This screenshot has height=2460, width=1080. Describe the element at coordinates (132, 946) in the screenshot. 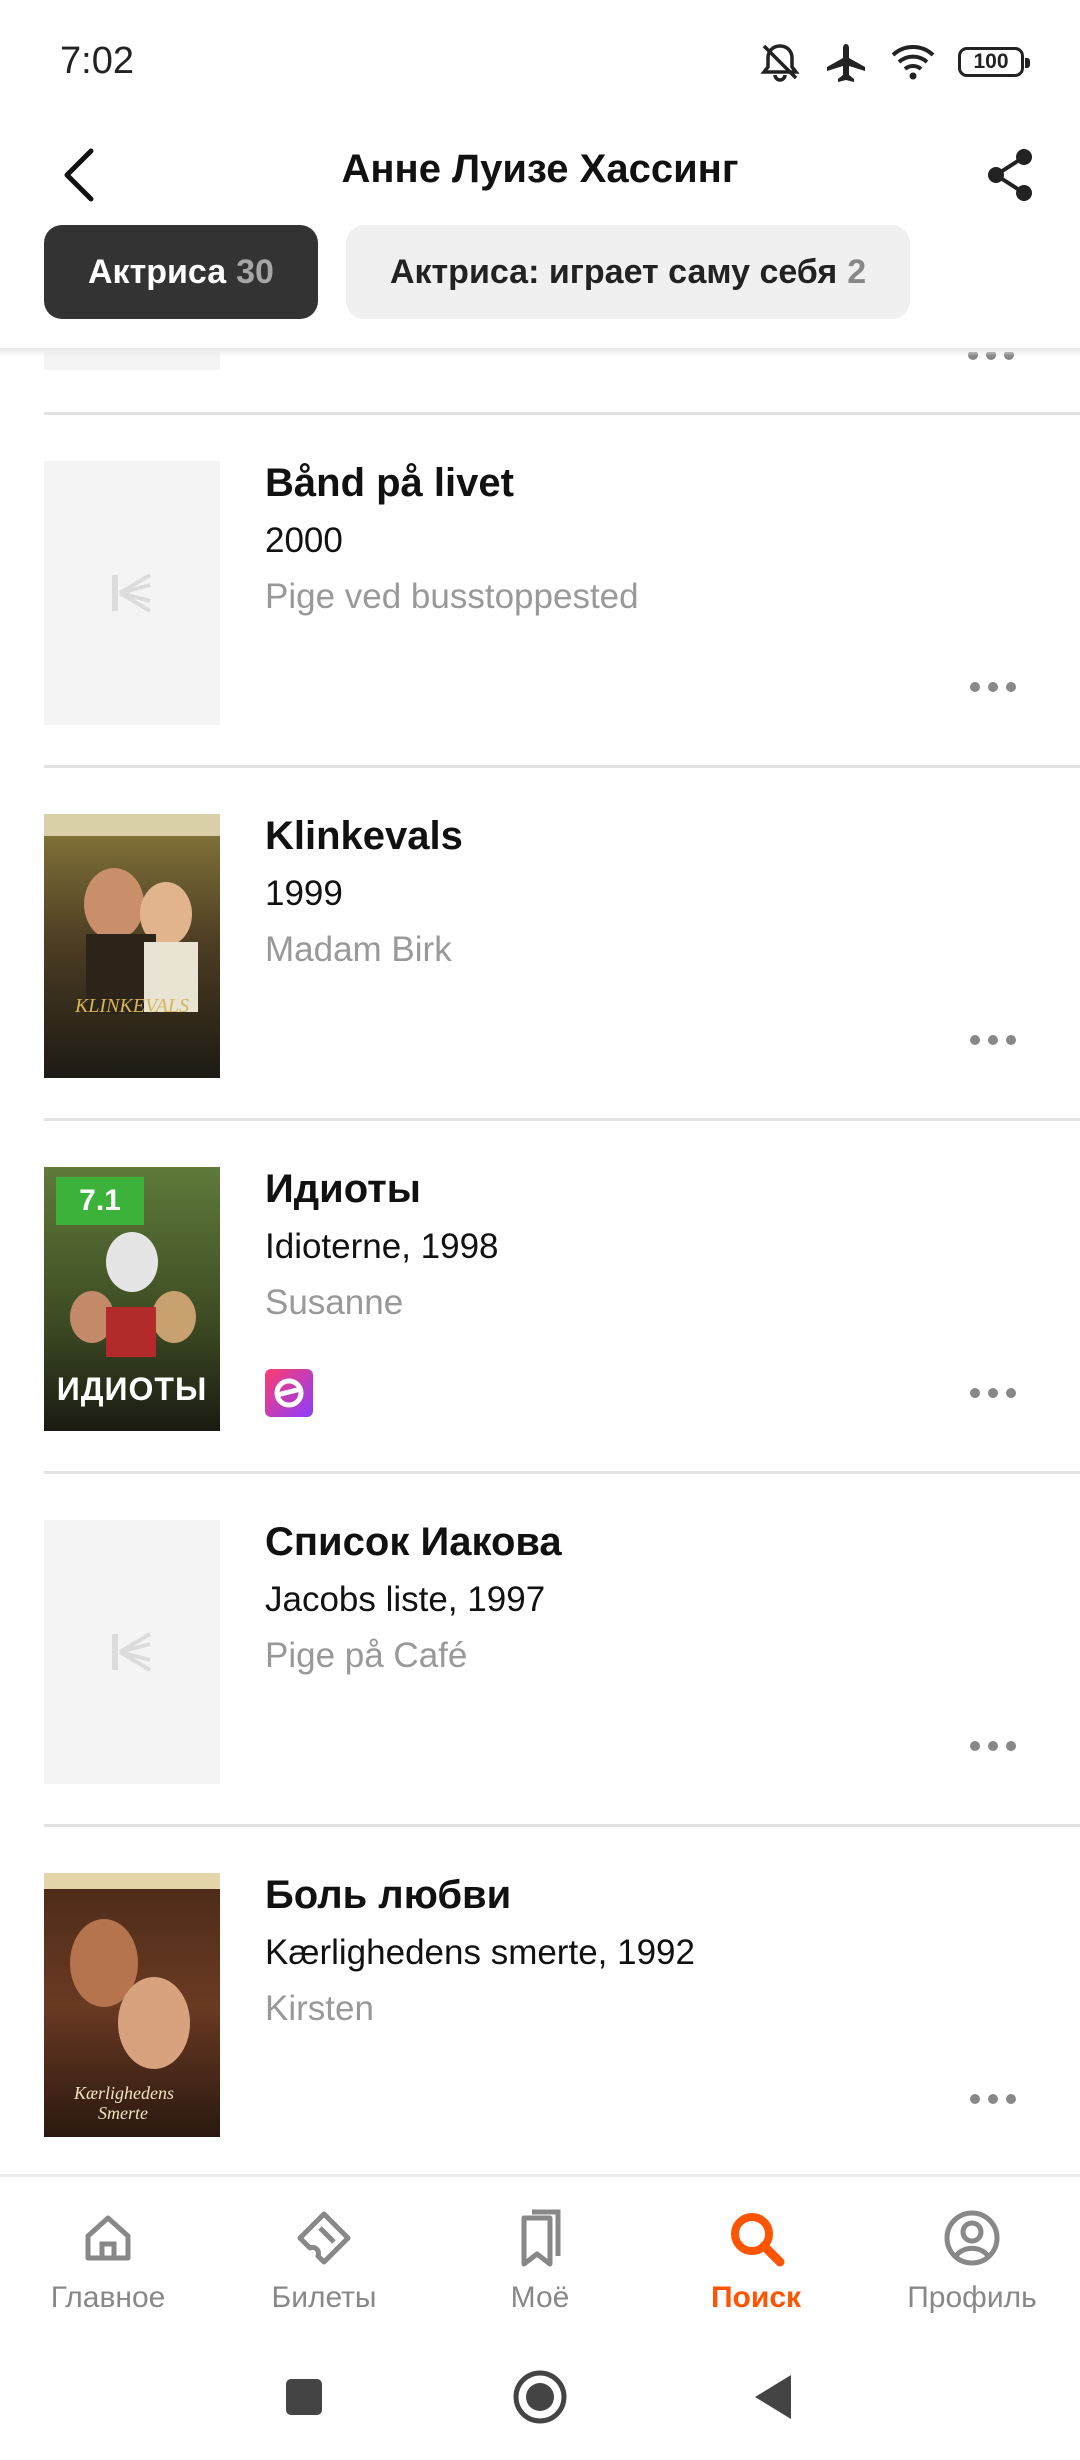

I see `poster-image: KLINKEVALS` at that location.